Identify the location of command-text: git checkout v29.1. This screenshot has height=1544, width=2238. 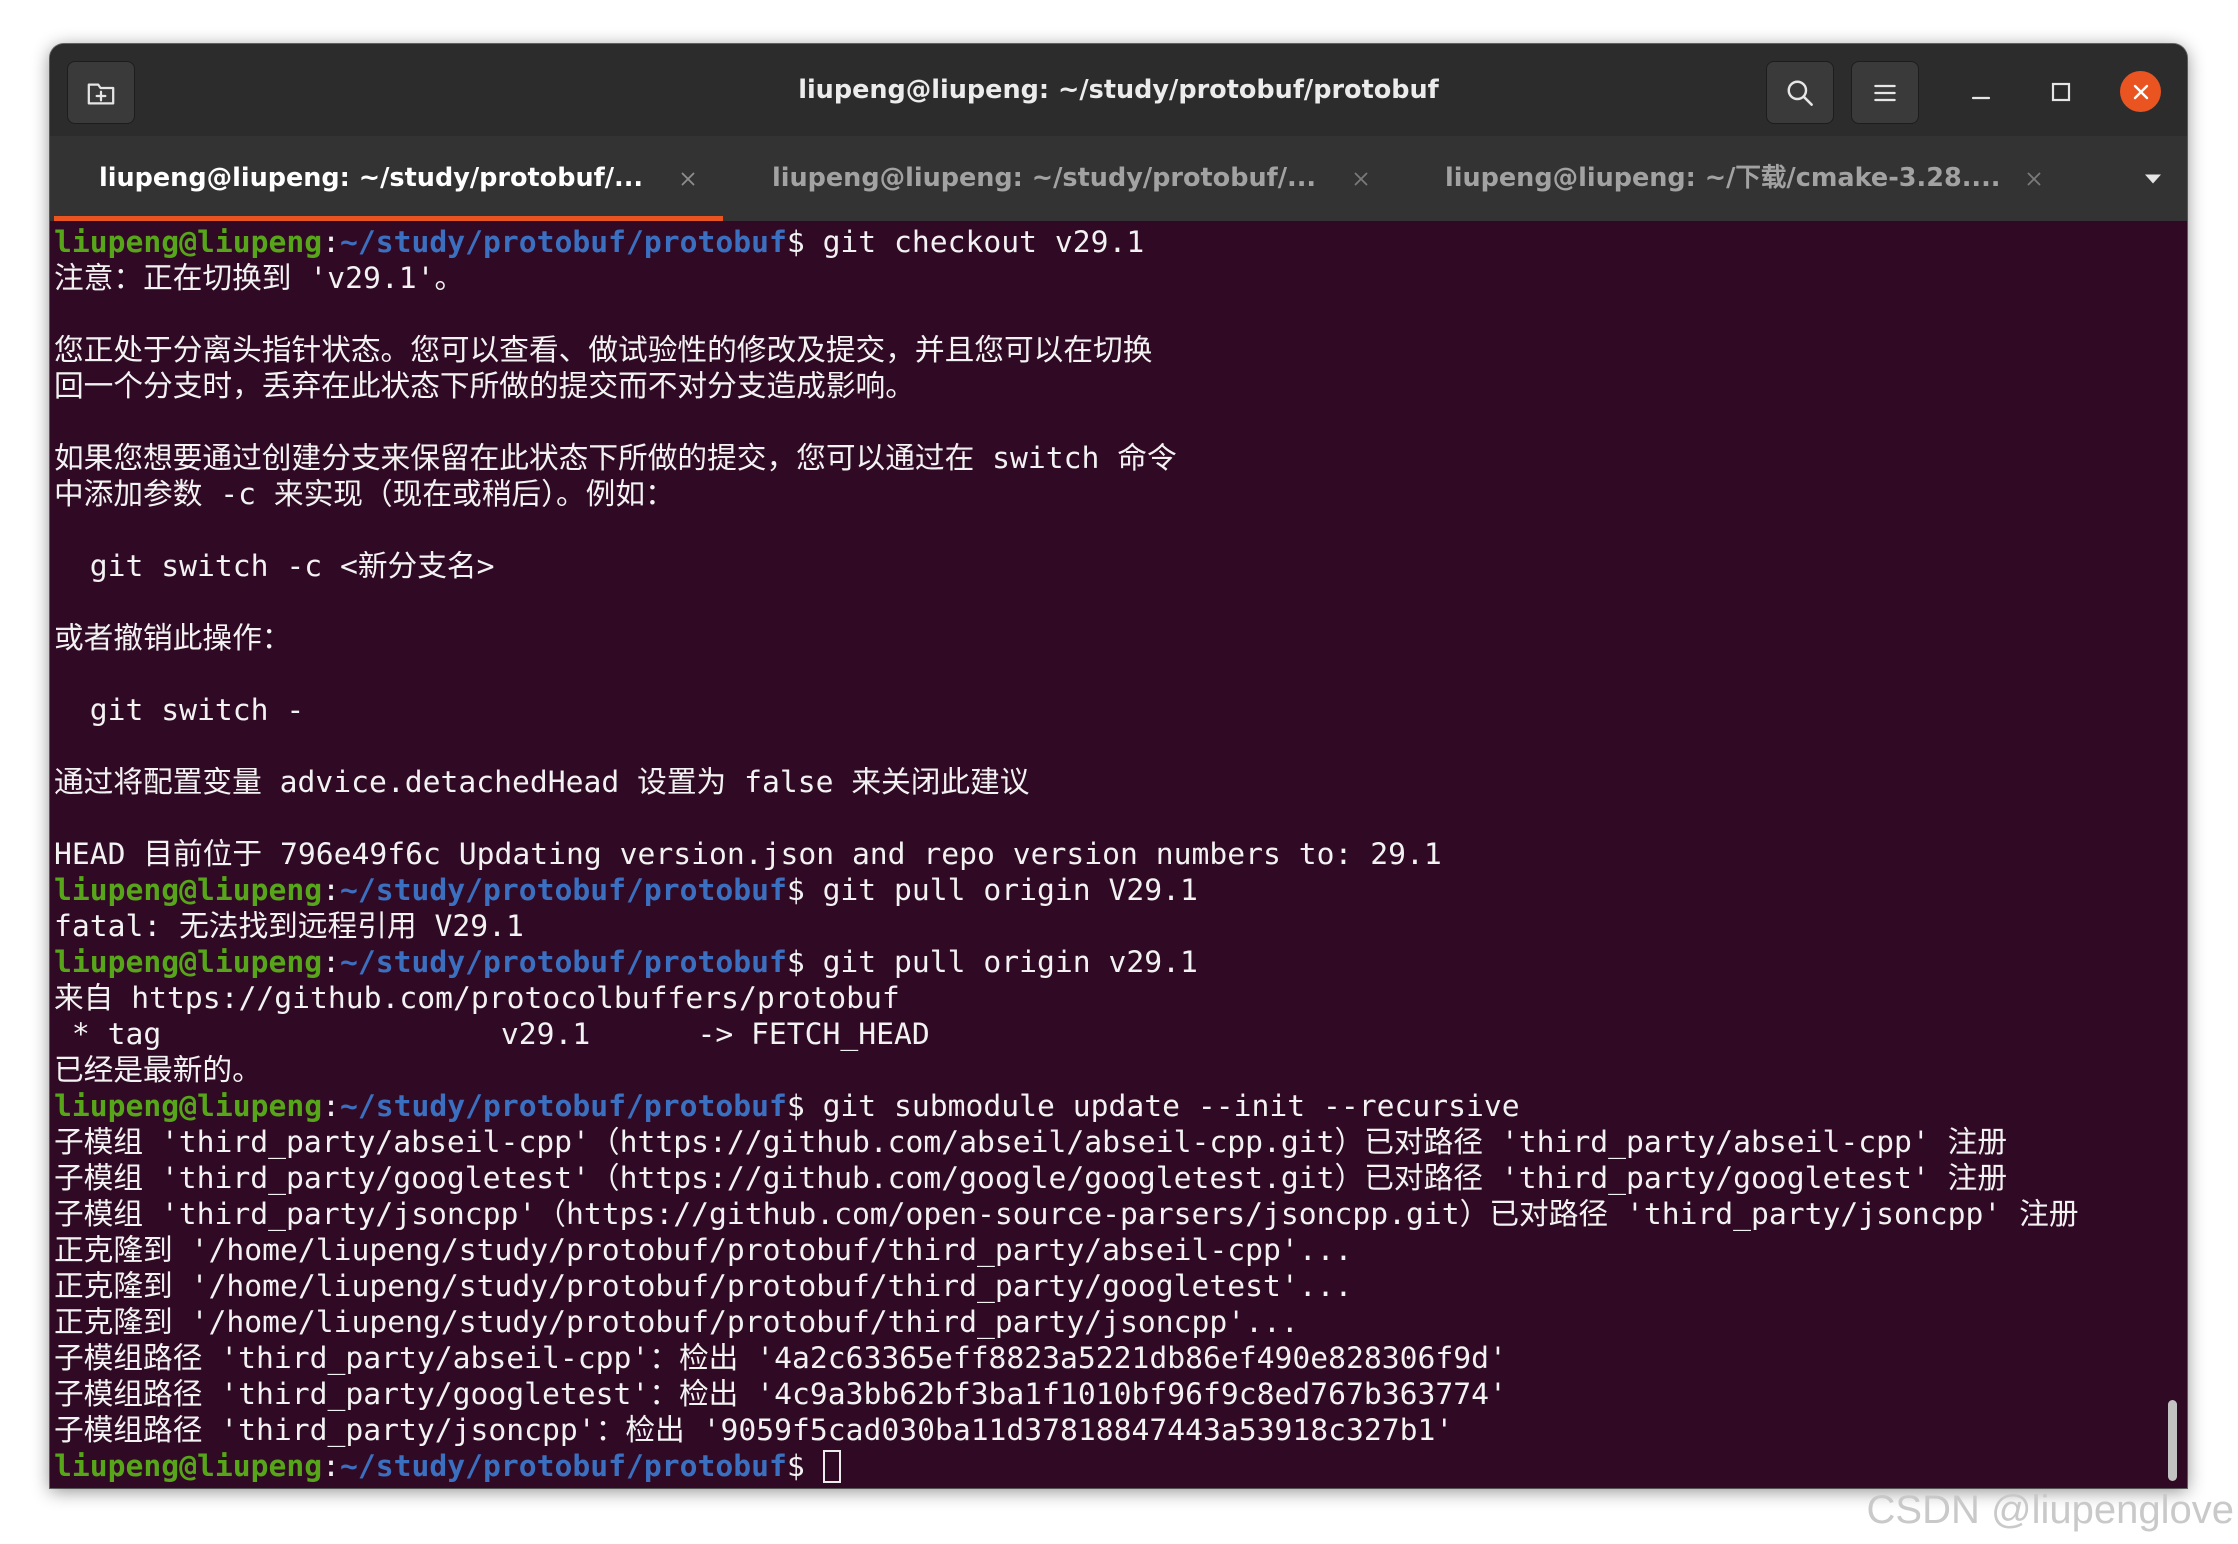
(983, 242).